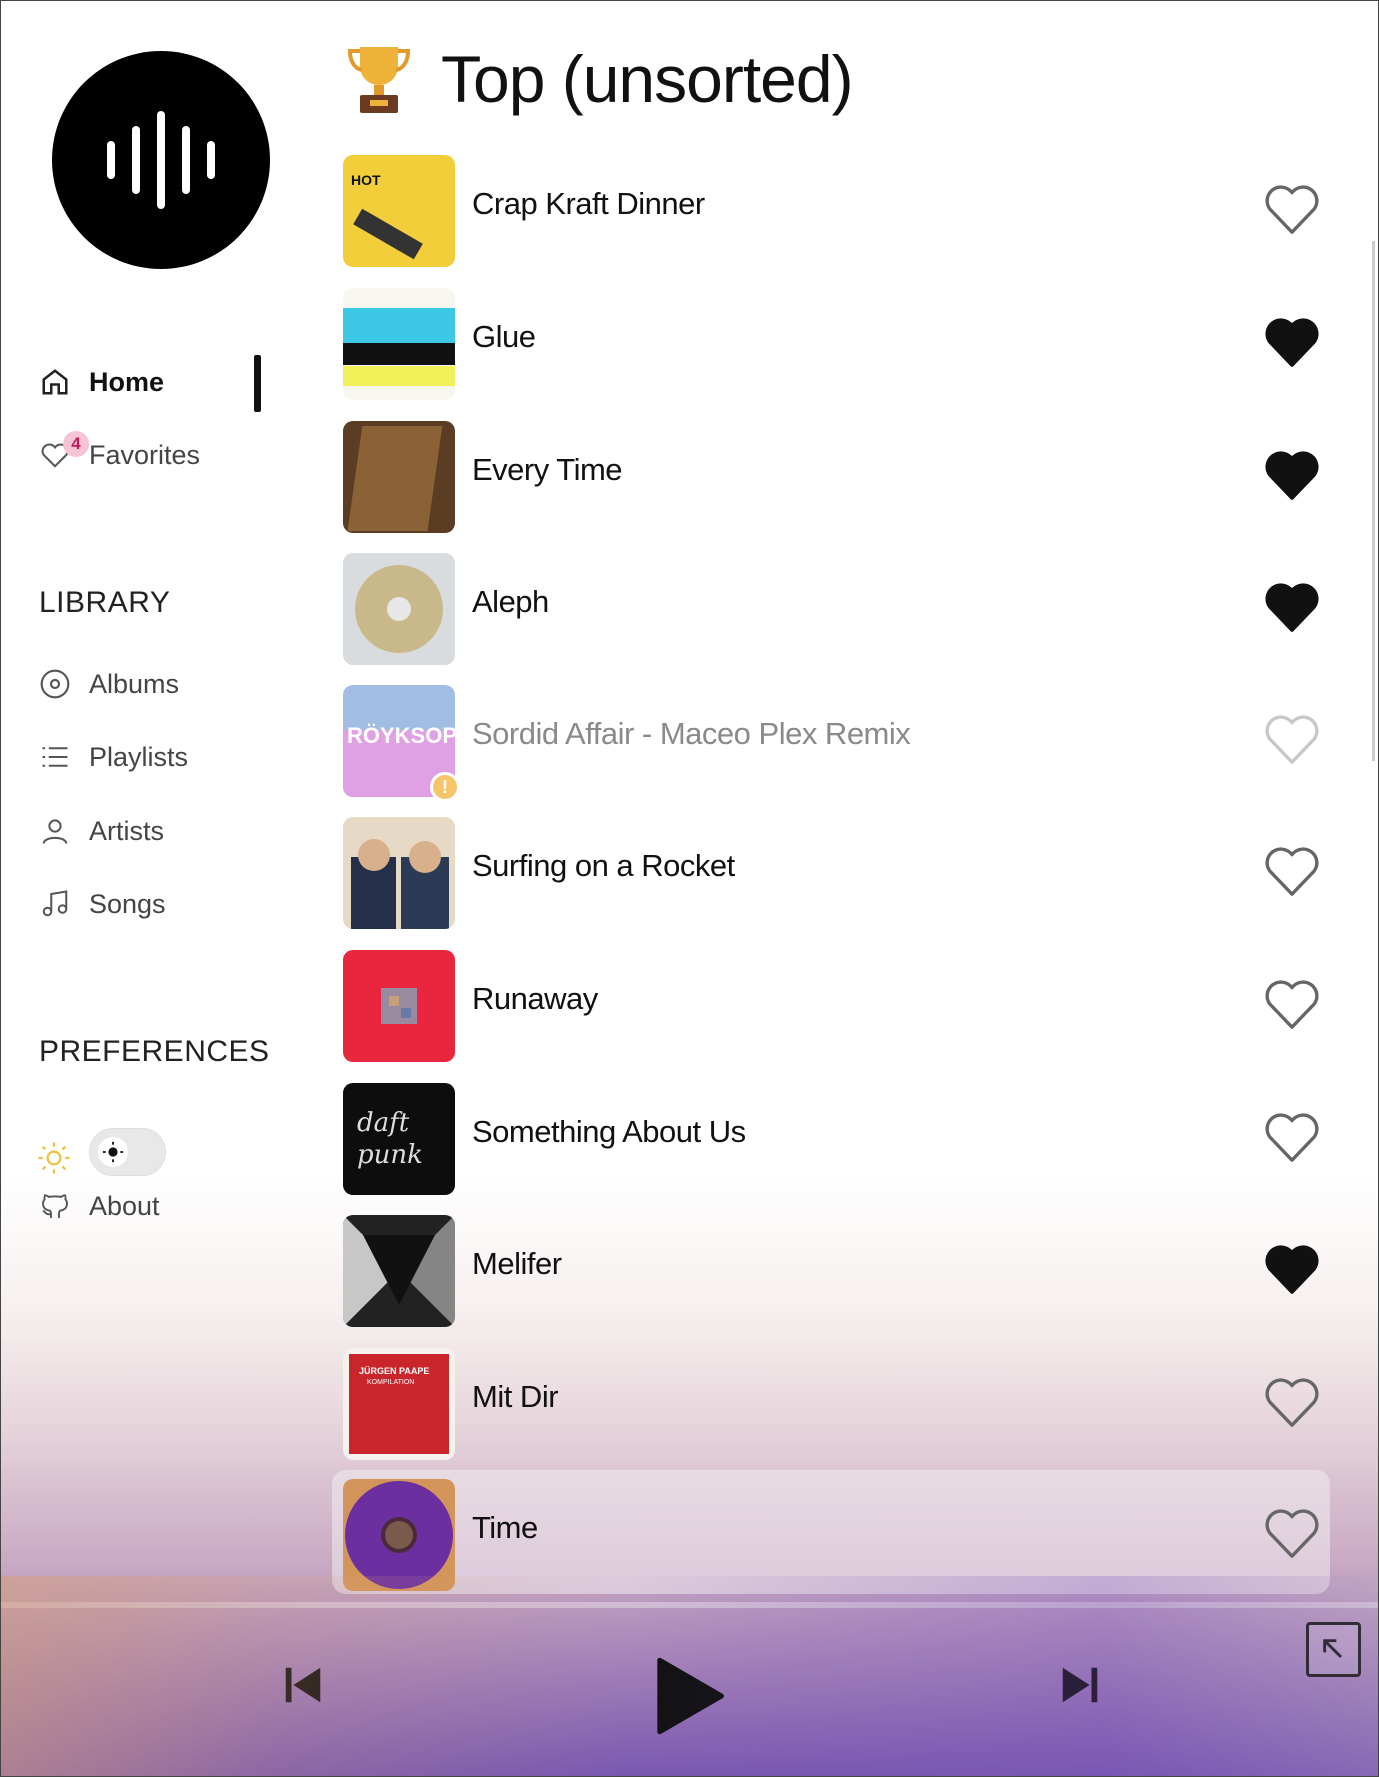  I want to click on disc-icon, so click(55, 684).